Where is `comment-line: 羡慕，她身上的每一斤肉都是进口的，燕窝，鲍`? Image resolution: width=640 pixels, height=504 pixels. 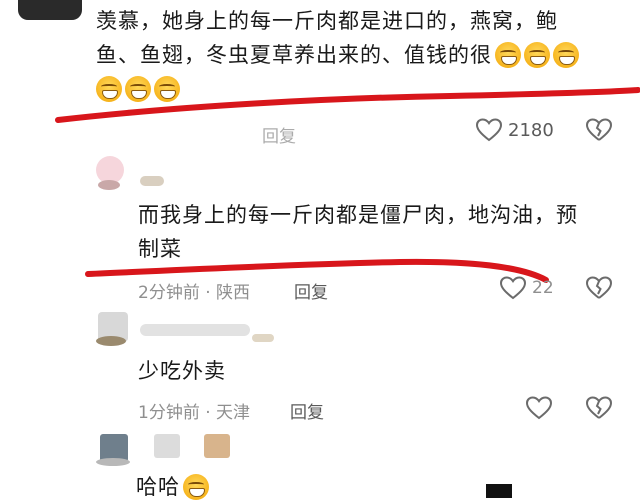
comment-line: 羡慕，她身上的每一斤肉都是进口的，燕窝，鲍 is located at coordinates (327, 21).